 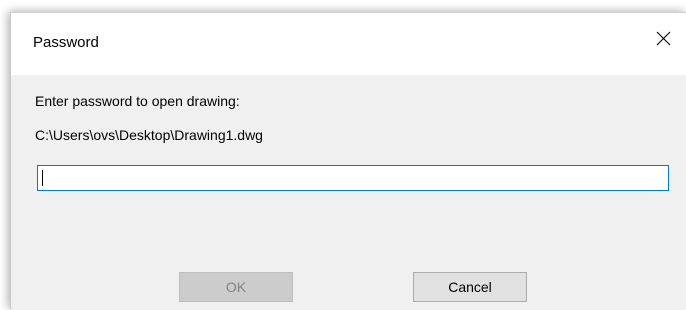 What do you see at coordinates (353, 178) in the screenshot?
I see `password-input` at bounding box center [353, 178].